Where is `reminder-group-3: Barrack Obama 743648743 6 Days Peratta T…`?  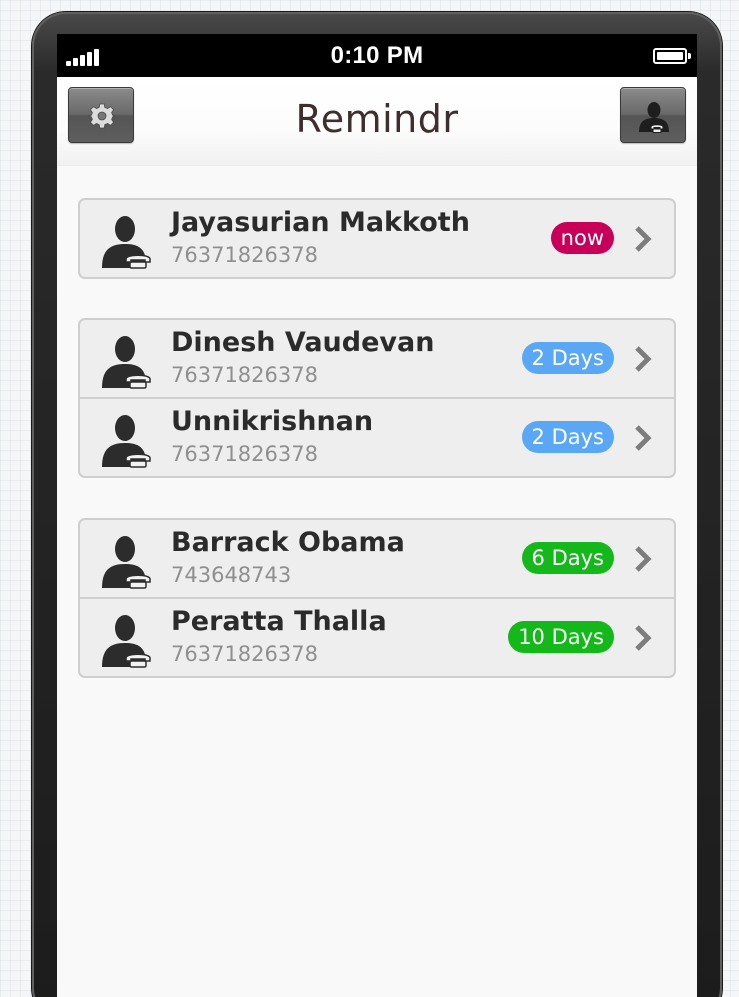
reminder-group-3: Barrack Obama 743648743 6 Days Peratta T… is located at coordinates (377, 598).